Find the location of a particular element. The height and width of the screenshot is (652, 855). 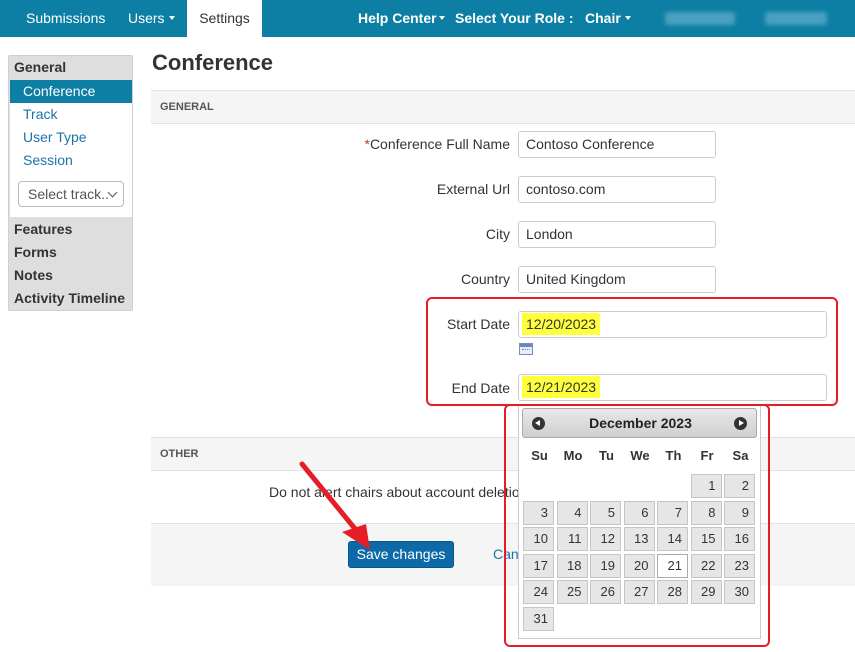

full-name-label: *Conference Full Name is located at coordinates (437, 144).